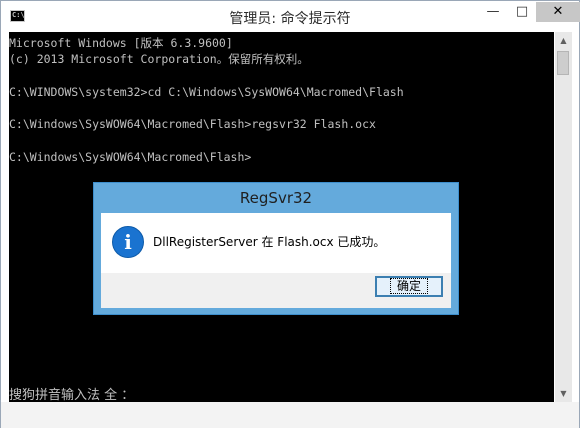 This screenshot has width=580, height=428. I want to click on scroll-up-arrow-icon: ▲, so click(563, 40).